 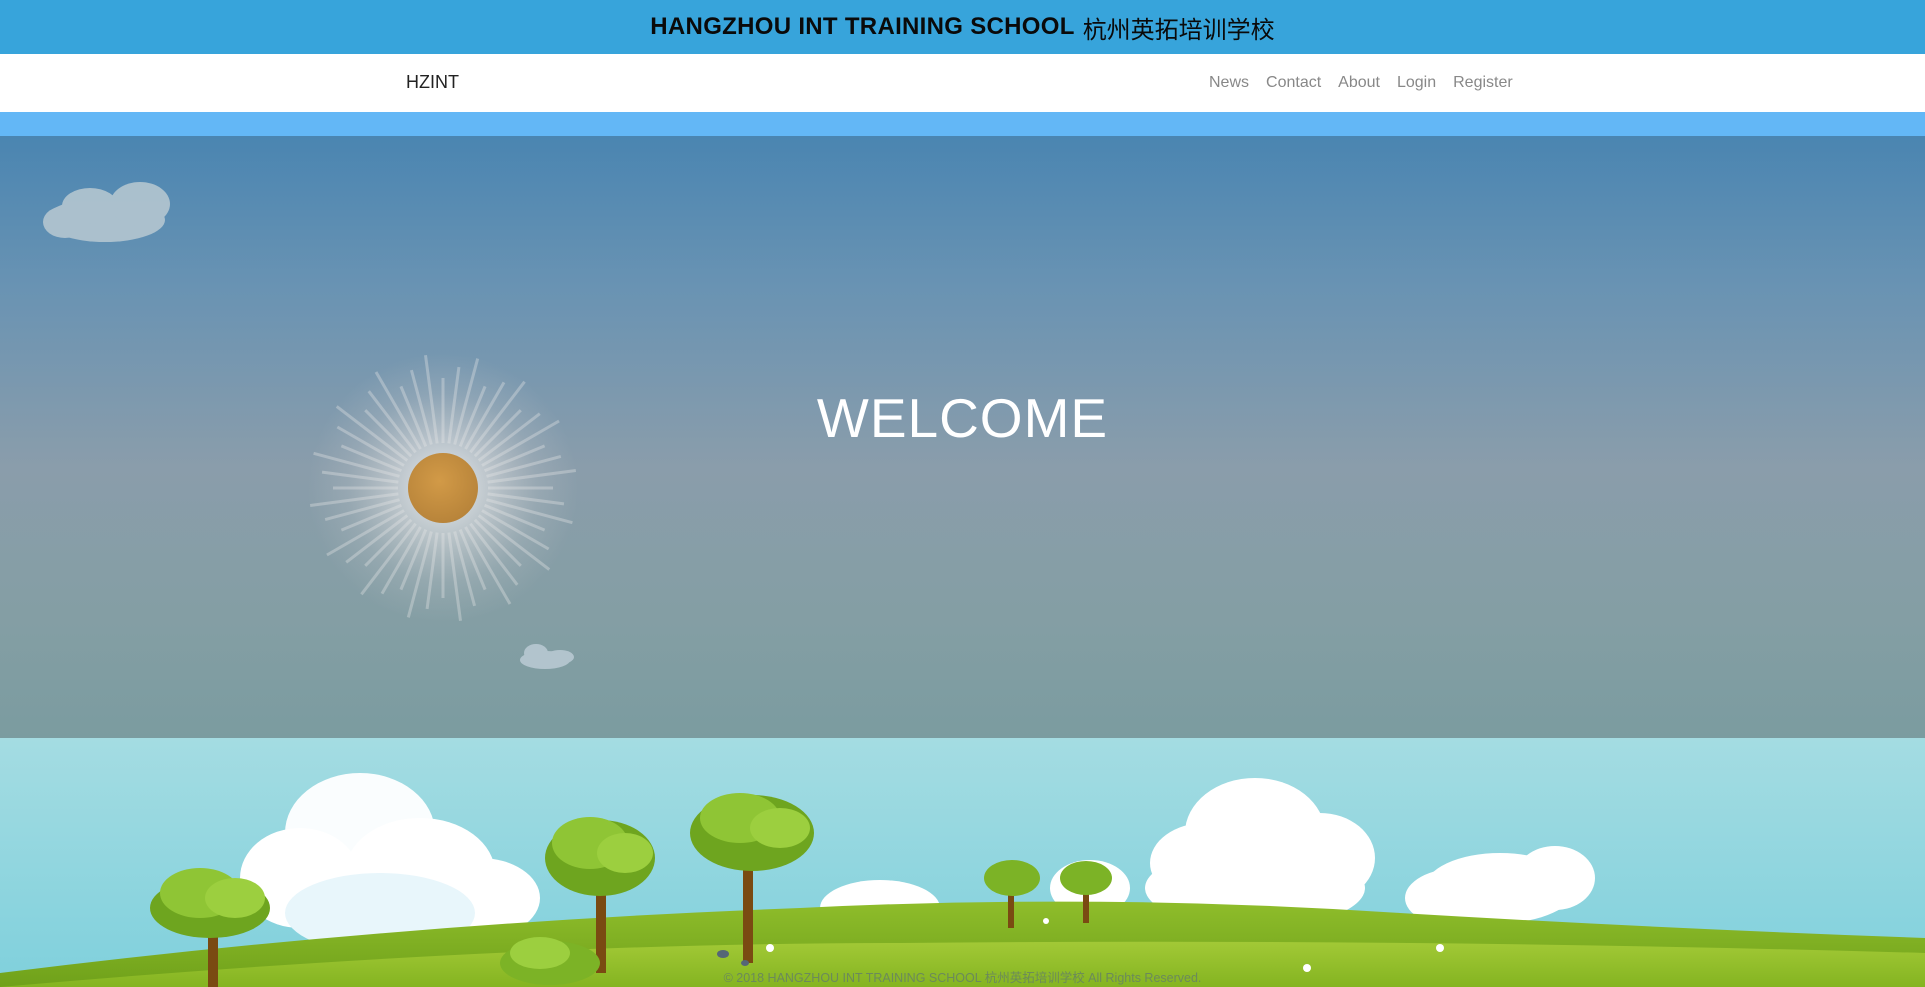 What do you see at coordinates (1229, 83) in the screenshot?
I see `nav-link-news: News` at bounding box center [1229, 83].